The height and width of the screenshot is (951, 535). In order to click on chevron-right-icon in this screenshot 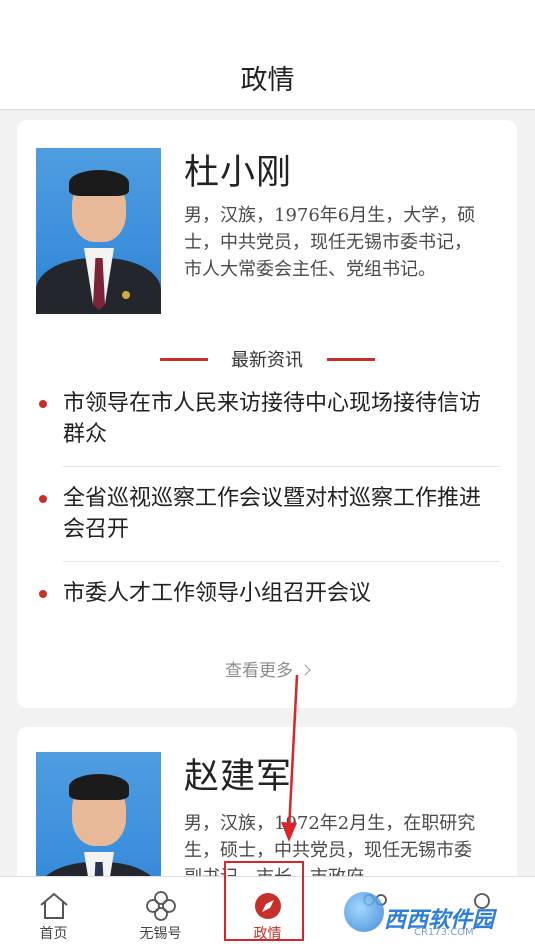, I will do `click(305, 670)`.